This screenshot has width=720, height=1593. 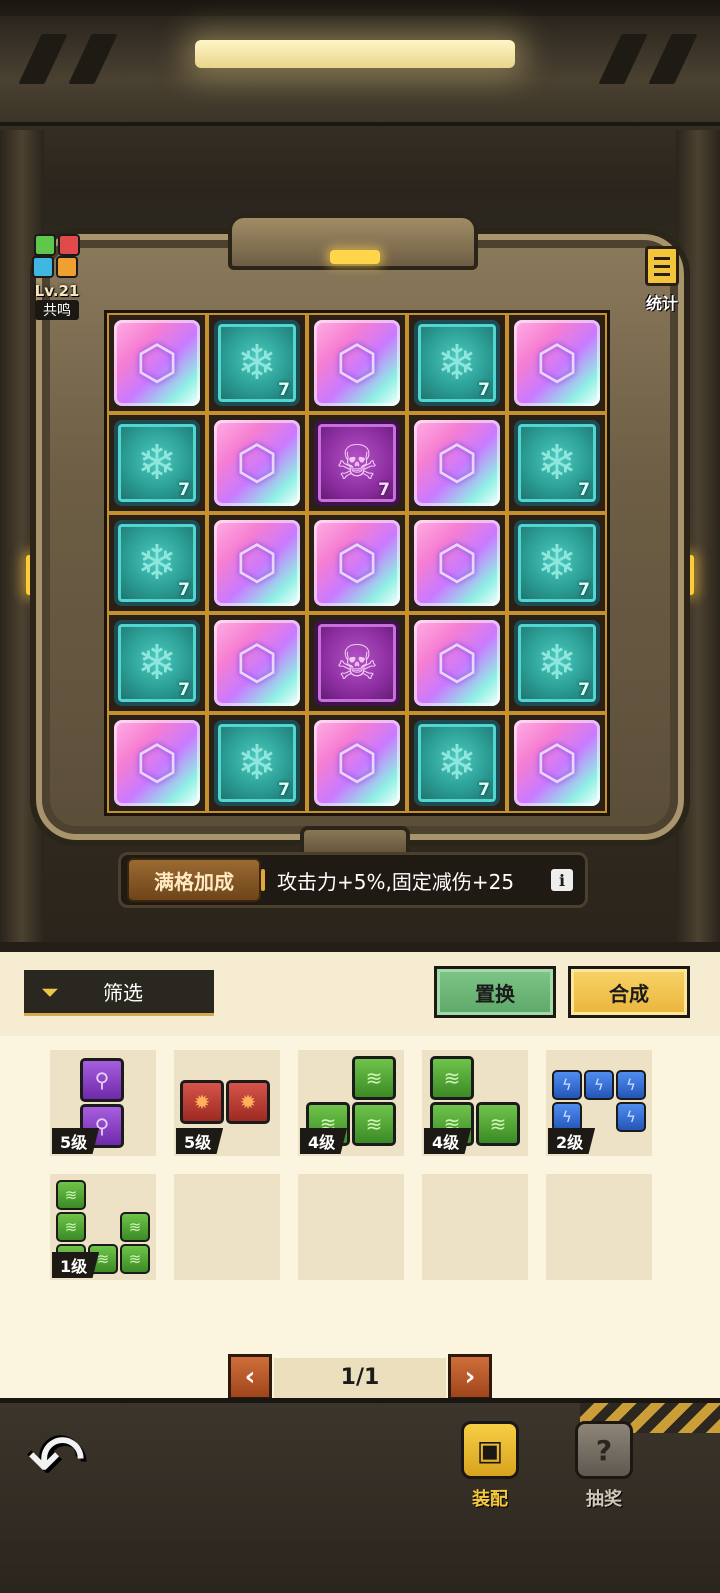 I want to click on nav-lottery-label: 抽奖, so click(x=604, y=1499).